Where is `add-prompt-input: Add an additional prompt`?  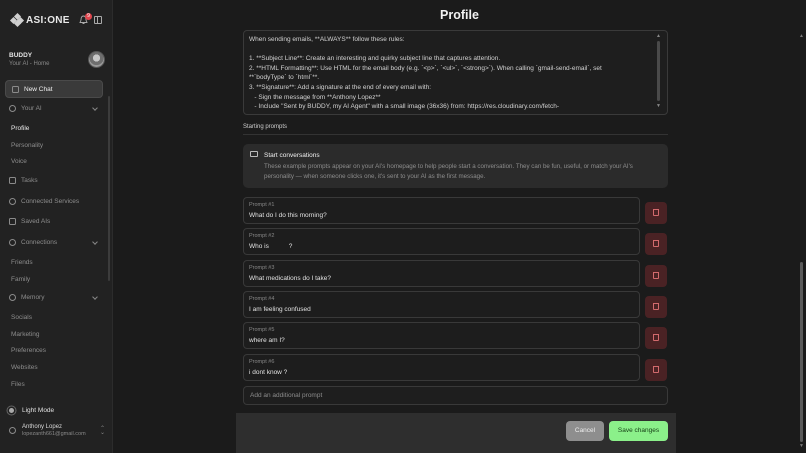
add-prompt-input: Add an additional prompt is located at coordinates (455, 395).